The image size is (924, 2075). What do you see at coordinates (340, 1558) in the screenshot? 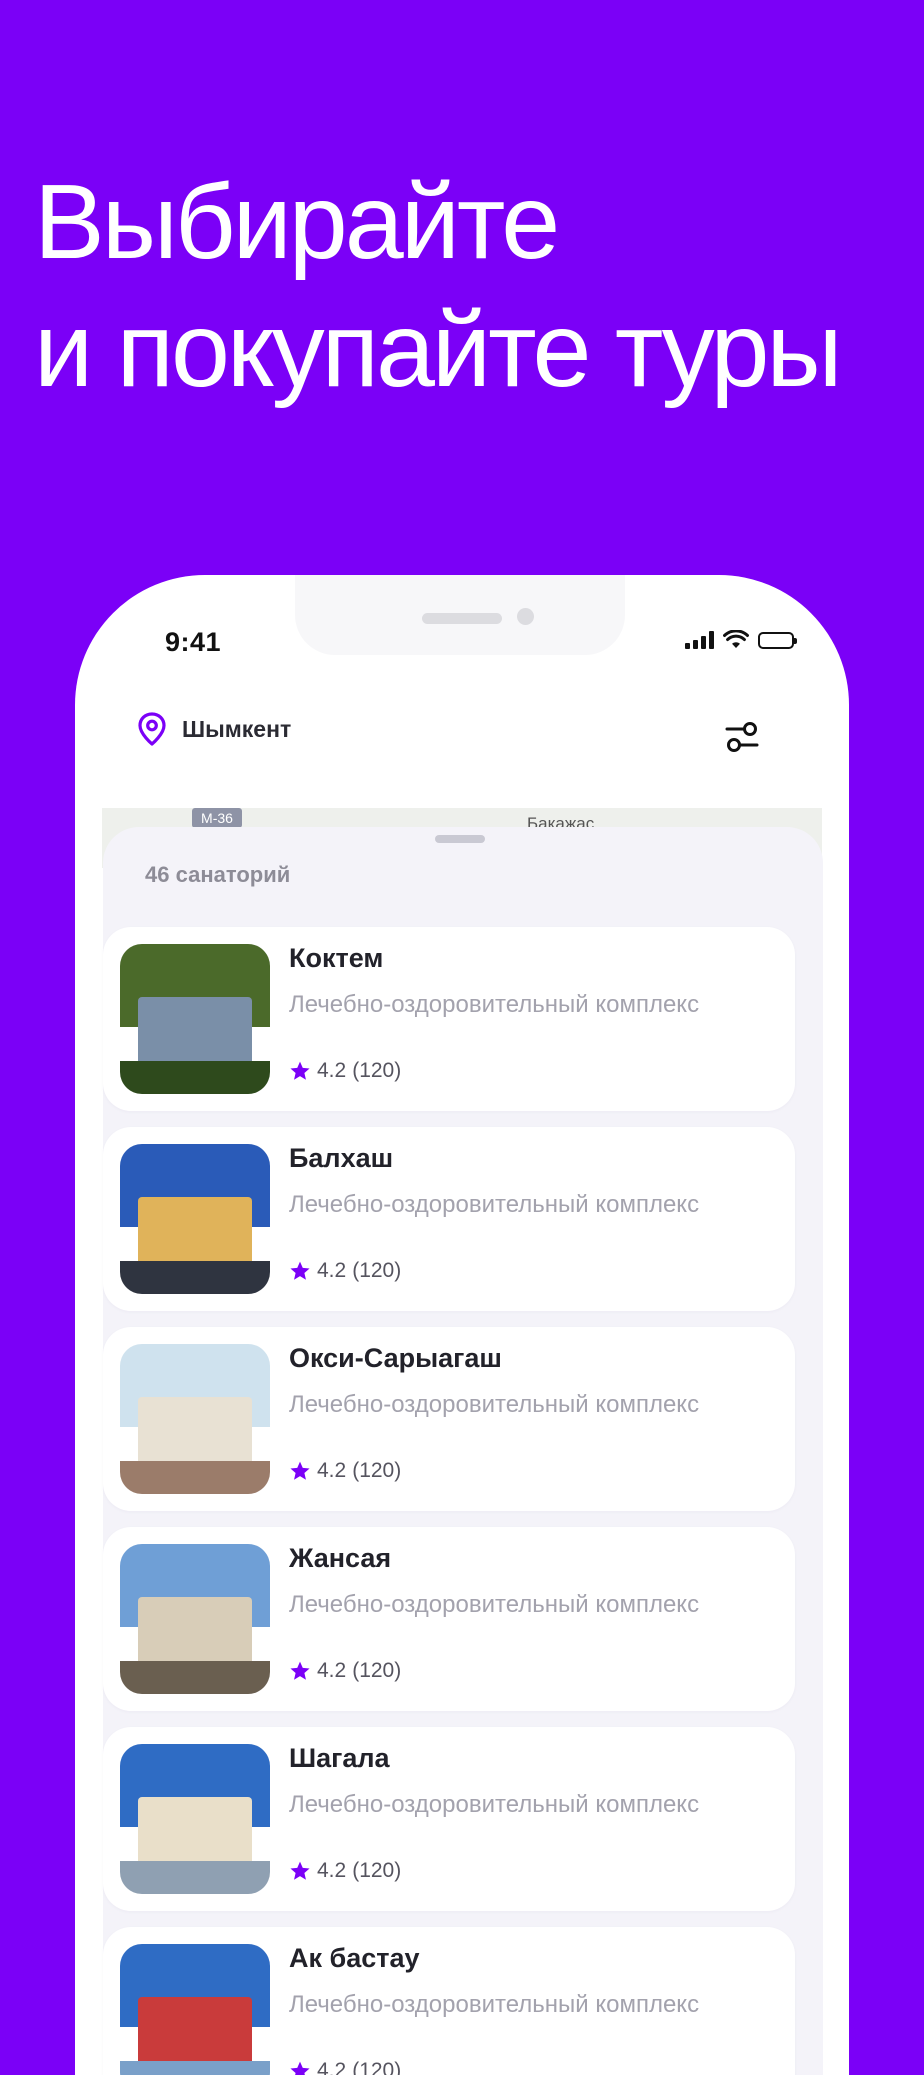
I see `sanatorium-title: Жансая` at bounding box center [340, 1558].